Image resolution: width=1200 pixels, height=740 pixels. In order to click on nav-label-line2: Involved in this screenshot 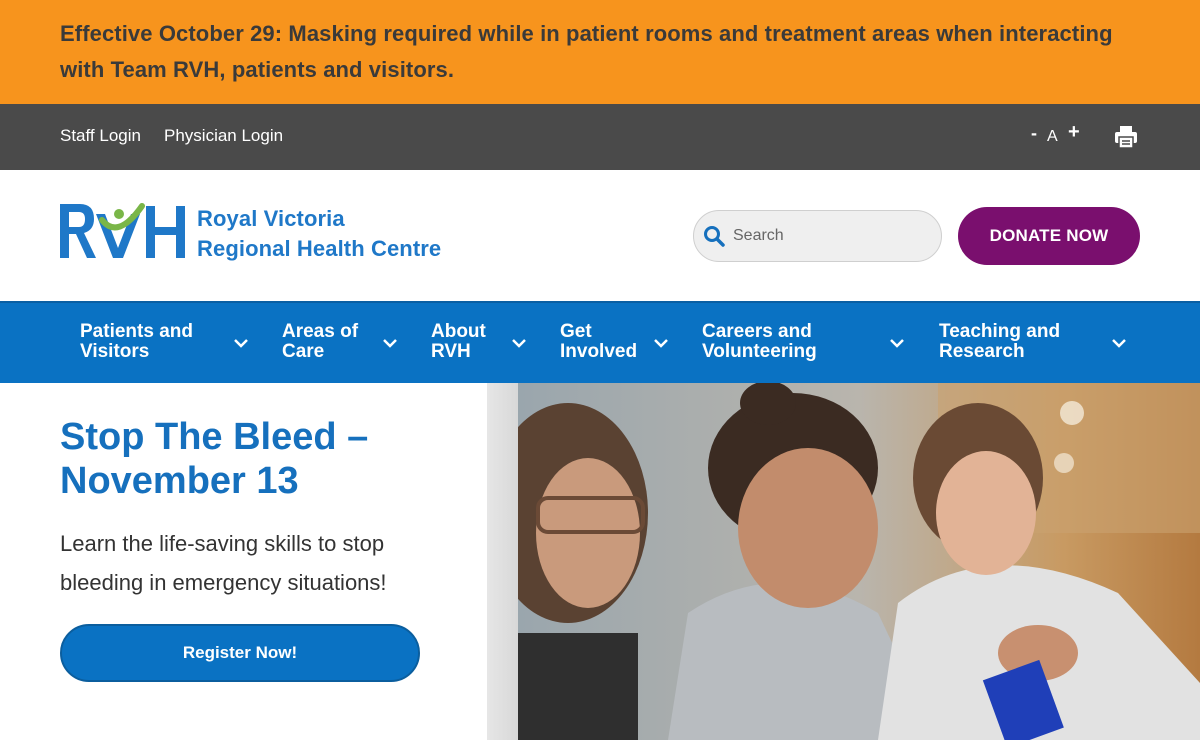, I will do `click(599, 351)`.